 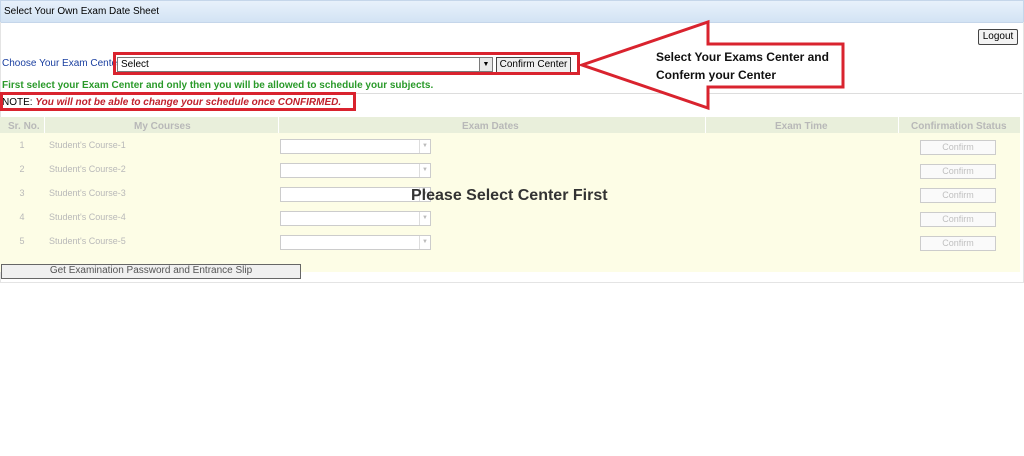 I want to click on annotation-arrow-icon, so click(x=711, y=65).